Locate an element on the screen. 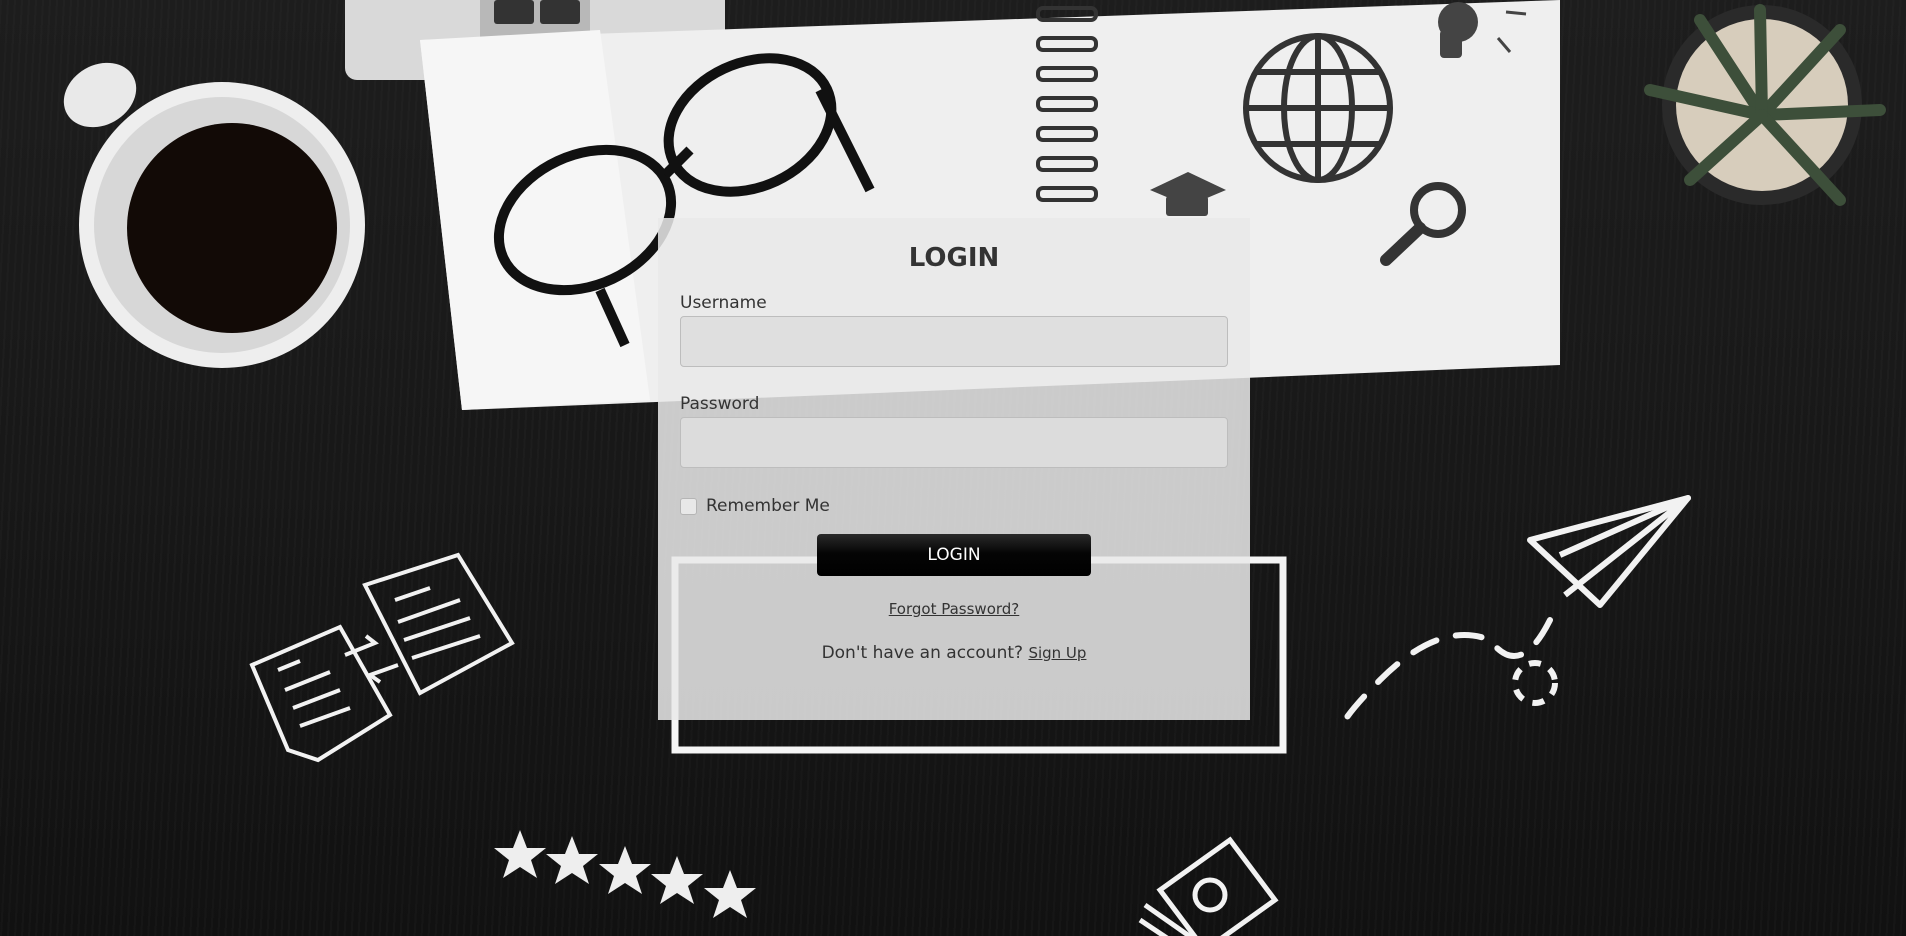 The width and height of the screenshot is (1906, 936). documents-exchange-icon is located at coordinates (382, 657).